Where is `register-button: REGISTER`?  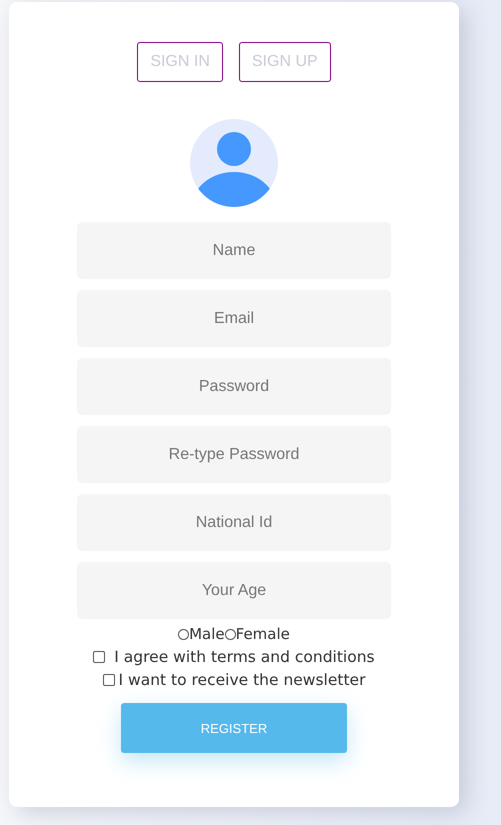 register-button: REGISTER is located at coordinates (234, 728).